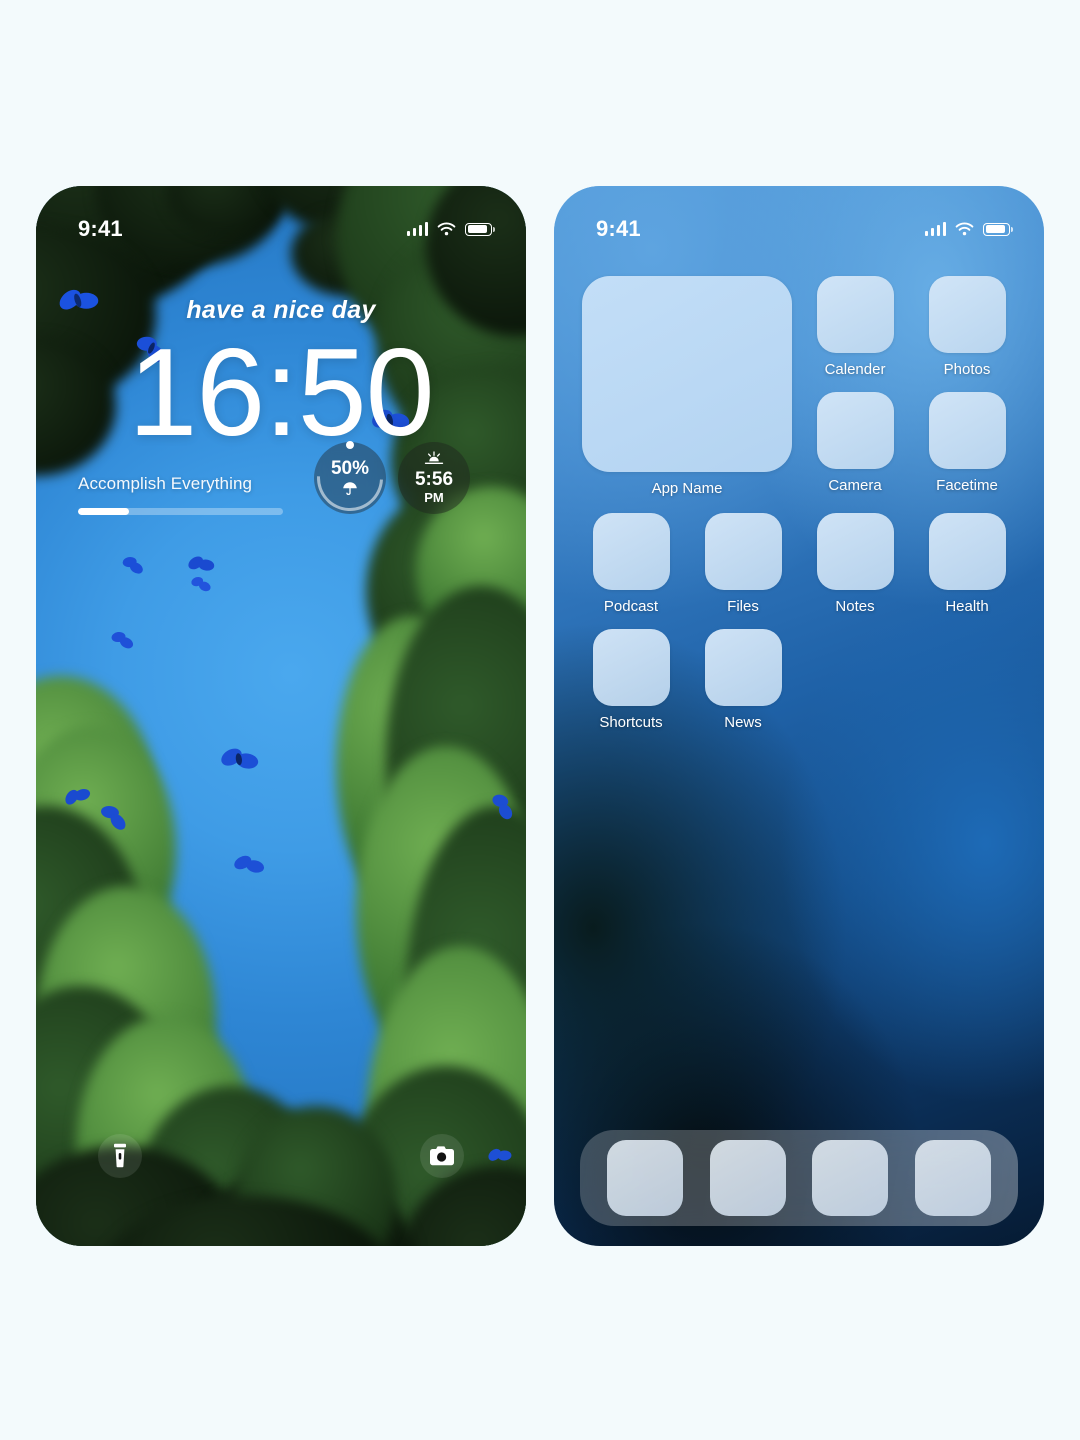 The width and height of the screenshot is (1080, 1440). I want to click on app-shortcuts: Shortcuts, so click(631, 680).